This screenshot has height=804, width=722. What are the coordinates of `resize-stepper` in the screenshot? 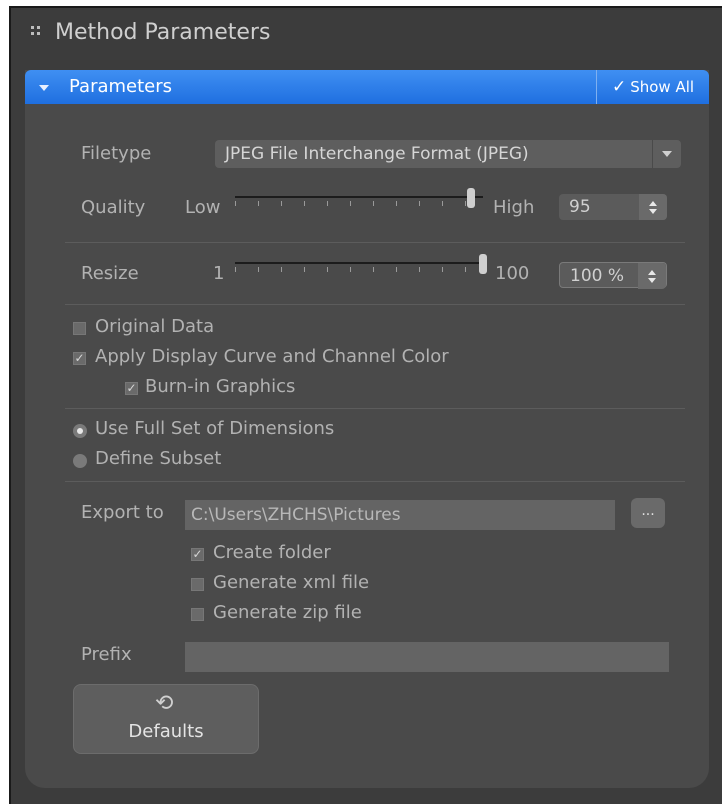 It's located at (652, 276).